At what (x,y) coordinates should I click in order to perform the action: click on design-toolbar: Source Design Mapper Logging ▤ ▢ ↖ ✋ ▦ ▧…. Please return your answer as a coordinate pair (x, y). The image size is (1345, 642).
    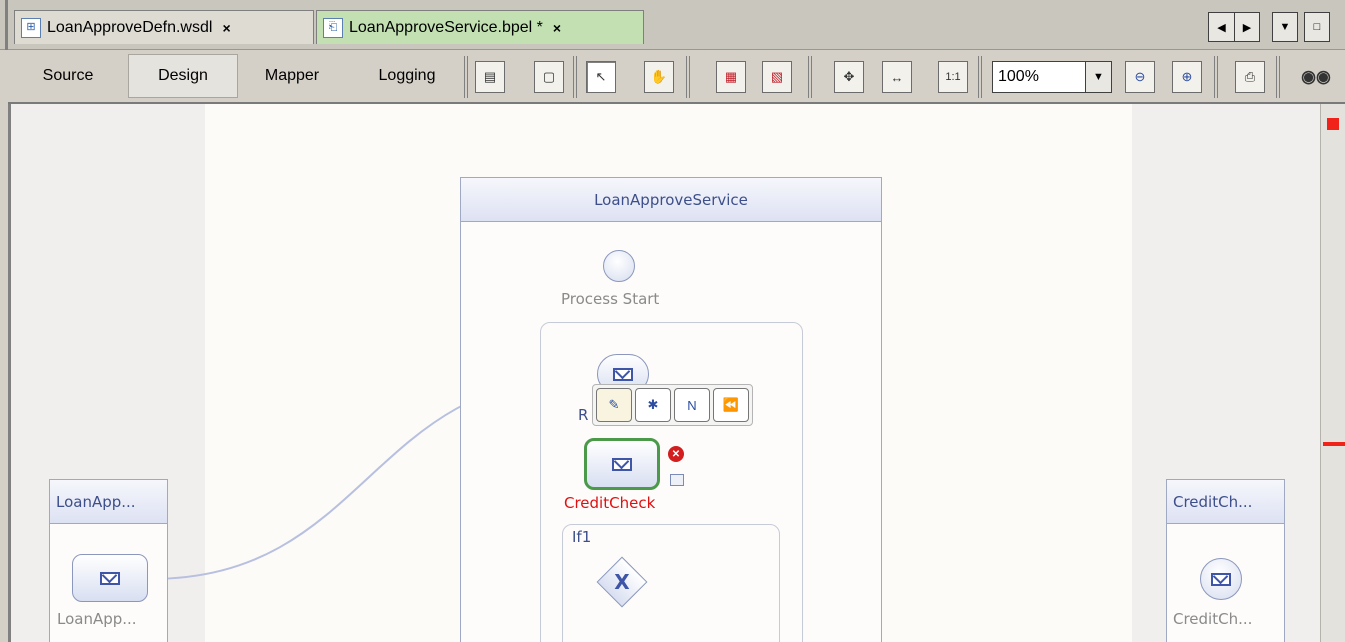
    Looking at the image, I should click on (676, 77).